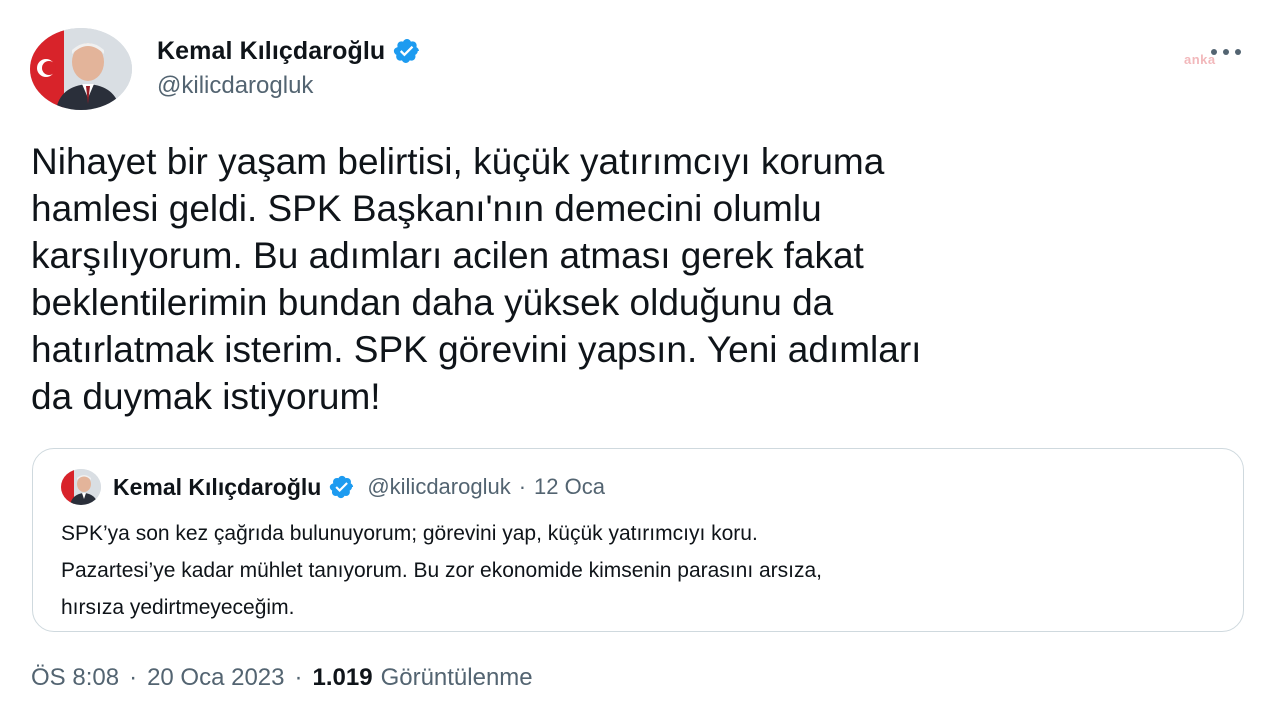  Describe the element at coordinates (289, 86) in the screenshot. I see `author-handle: @kilicdarogluk` at that location.